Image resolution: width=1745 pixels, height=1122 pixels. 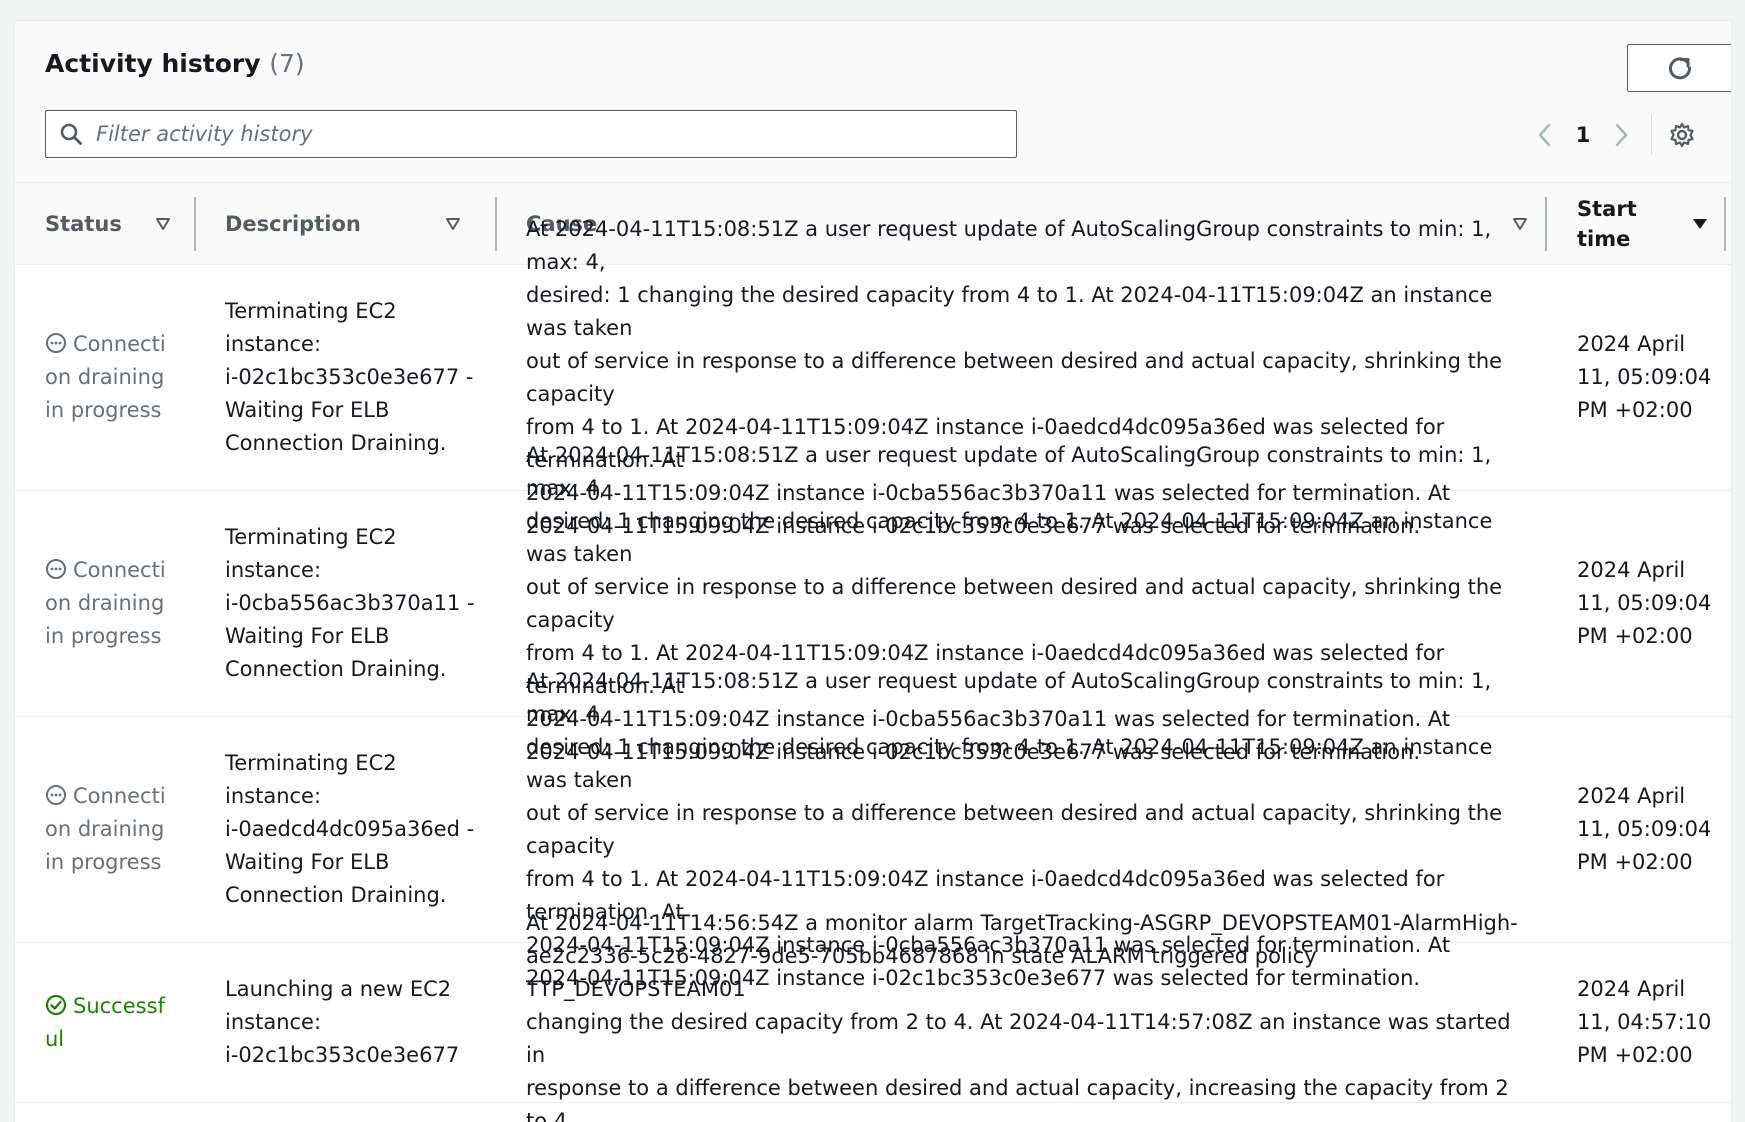 I want to click on refresh-icon, so click(x=1680, y=68).